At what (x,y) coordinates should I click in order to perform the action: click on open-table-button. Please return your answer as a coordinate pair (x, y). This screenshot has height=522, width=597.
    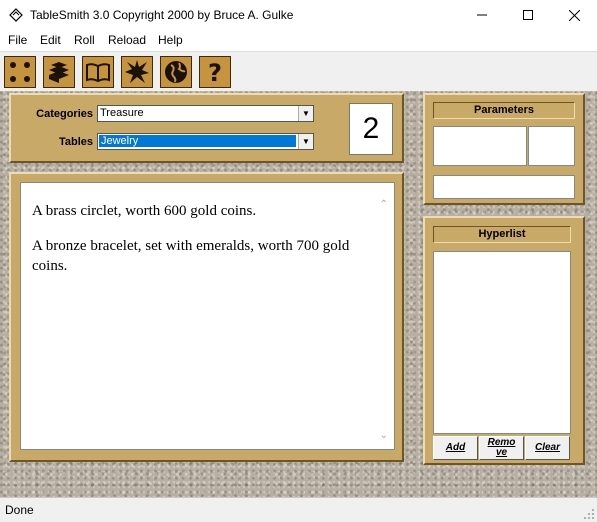
    Looking at the image, I should click on (98, 72).